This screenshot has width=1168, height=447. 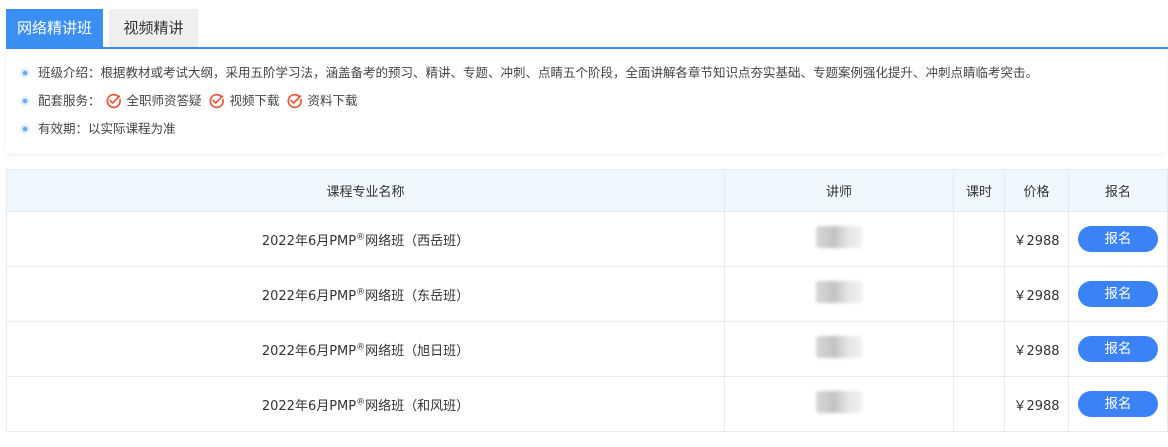 What do you see at coordinates (417, 406) in the screenshot?
I see `course-name-suffix: 网络班（和风班）` at bounding box center [417, 406].